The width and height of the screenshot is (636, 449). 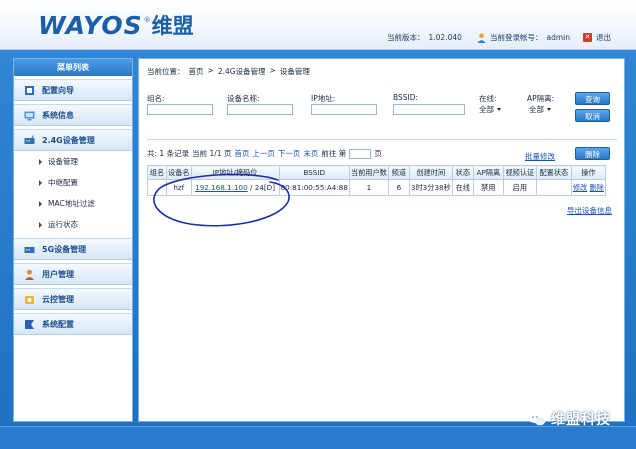 I want to click on ip-mask: / 24[D], so click(x=263, y=187).